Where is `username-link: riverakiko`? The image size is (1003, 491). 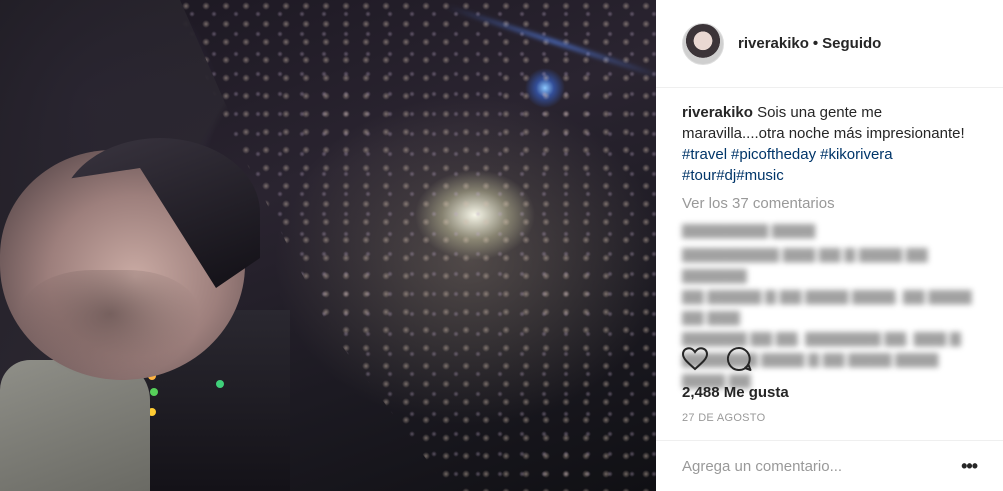 username-link: riverakiko is located at coordinates (773, 43).